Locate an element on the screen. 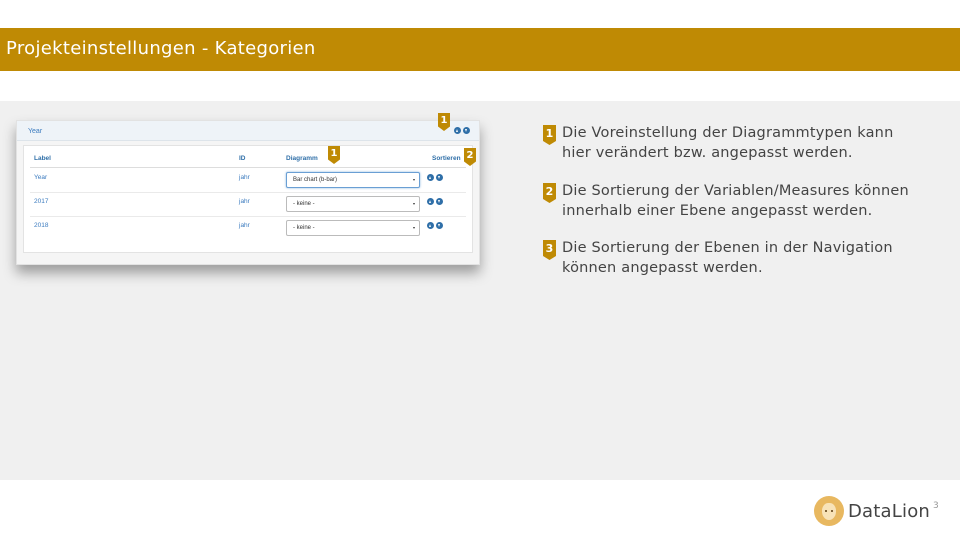 The width and height of the screenshot is (960, 540). logo-text: DataLion is located at coordinates (889, 511).